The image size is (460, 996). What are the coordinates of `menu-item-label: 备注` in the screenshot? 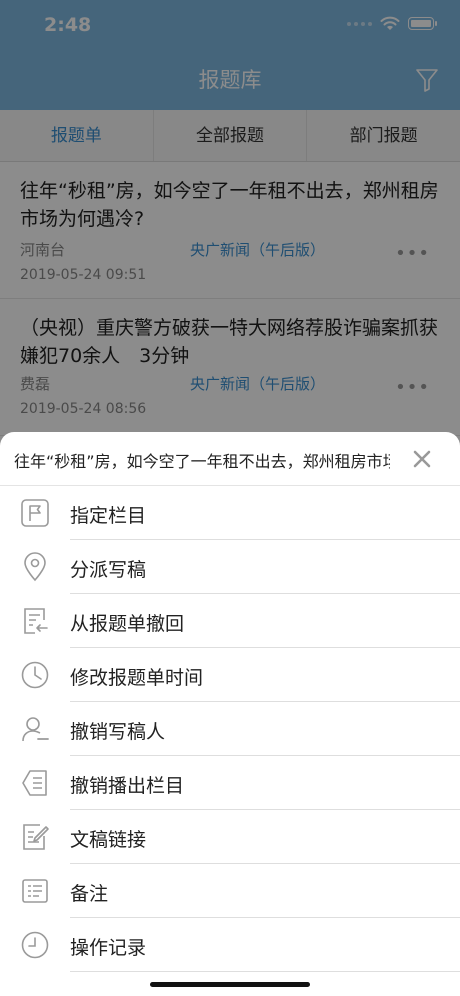 It's located at (89, 894).